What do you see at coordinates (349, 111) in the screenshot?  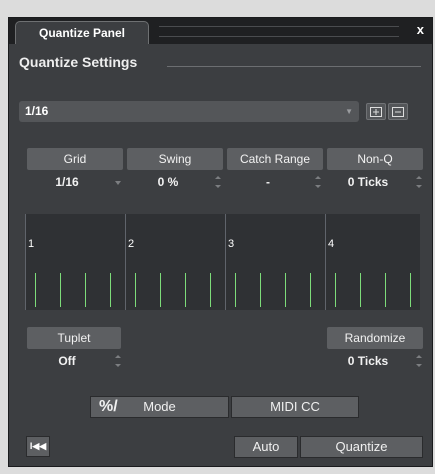 I see `chevron-down-icon: ▼` at bounding box center [349, 111].